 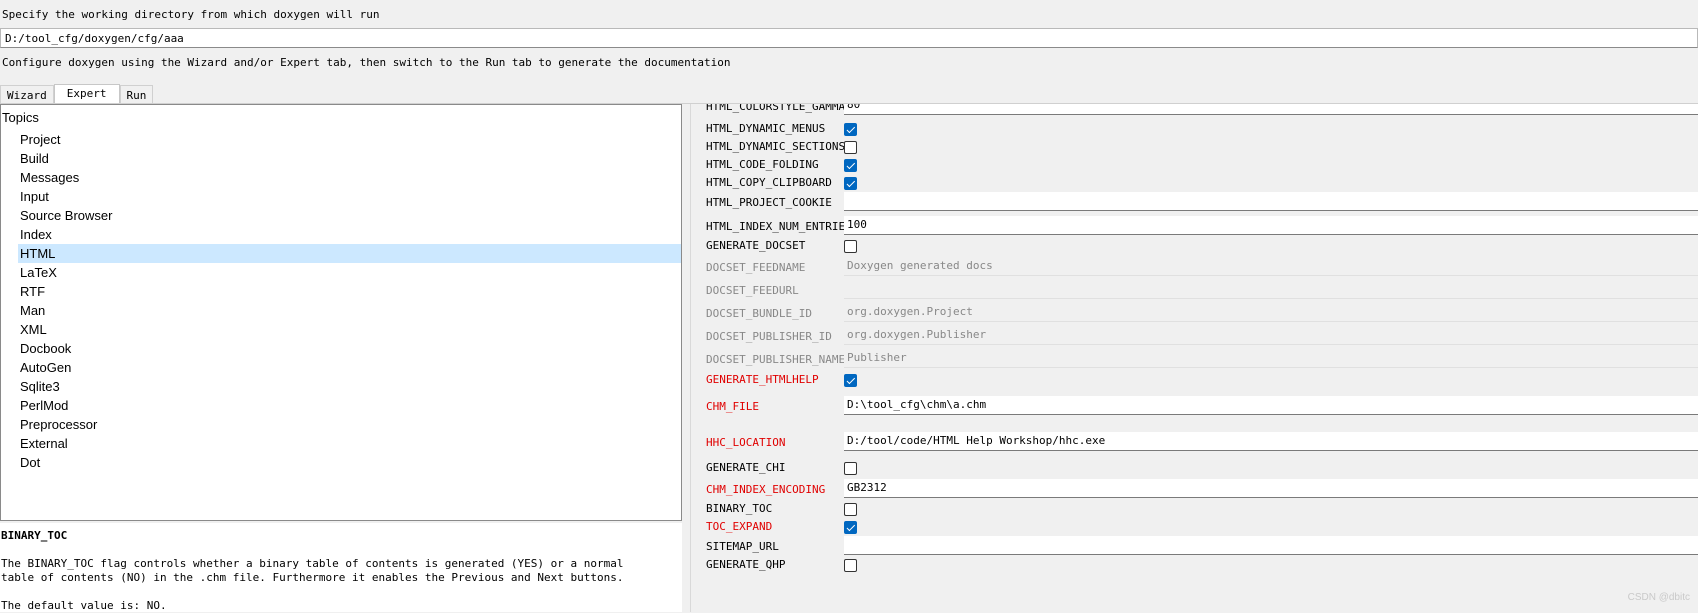 What do you see at coordinates (86, 94) in the screenshot?
I see `tab-expert: Expert` at bounding box center [86, 94].